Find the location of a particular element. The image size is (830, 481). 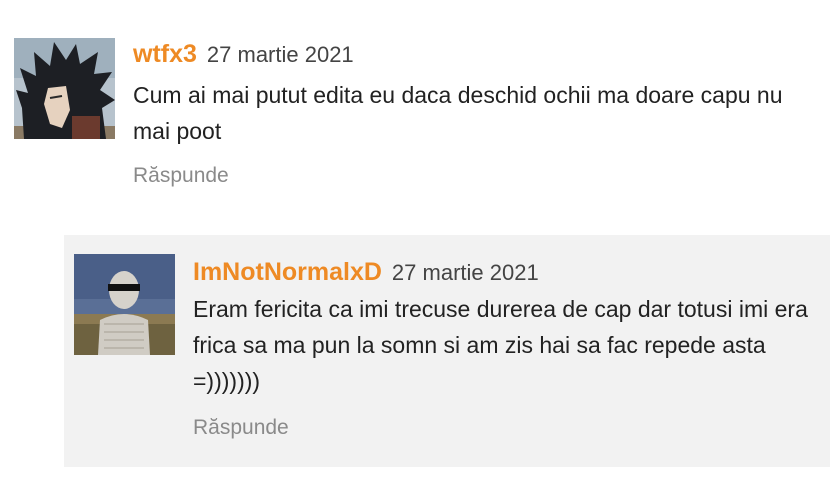

username-link: ImNotNormalxD is located at coordinates (287, 272).